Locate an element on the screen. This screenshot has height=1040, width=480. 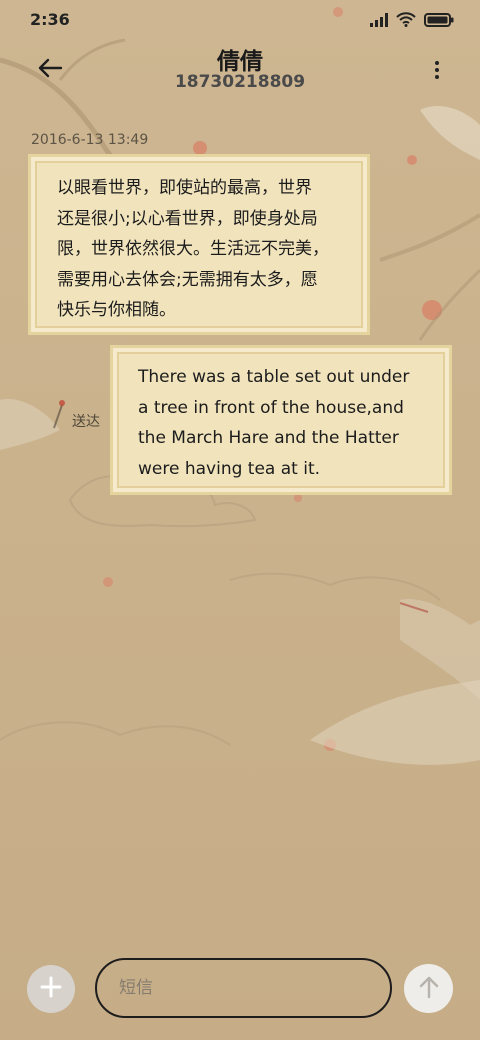
send-button is located at coordinates (428, 988).